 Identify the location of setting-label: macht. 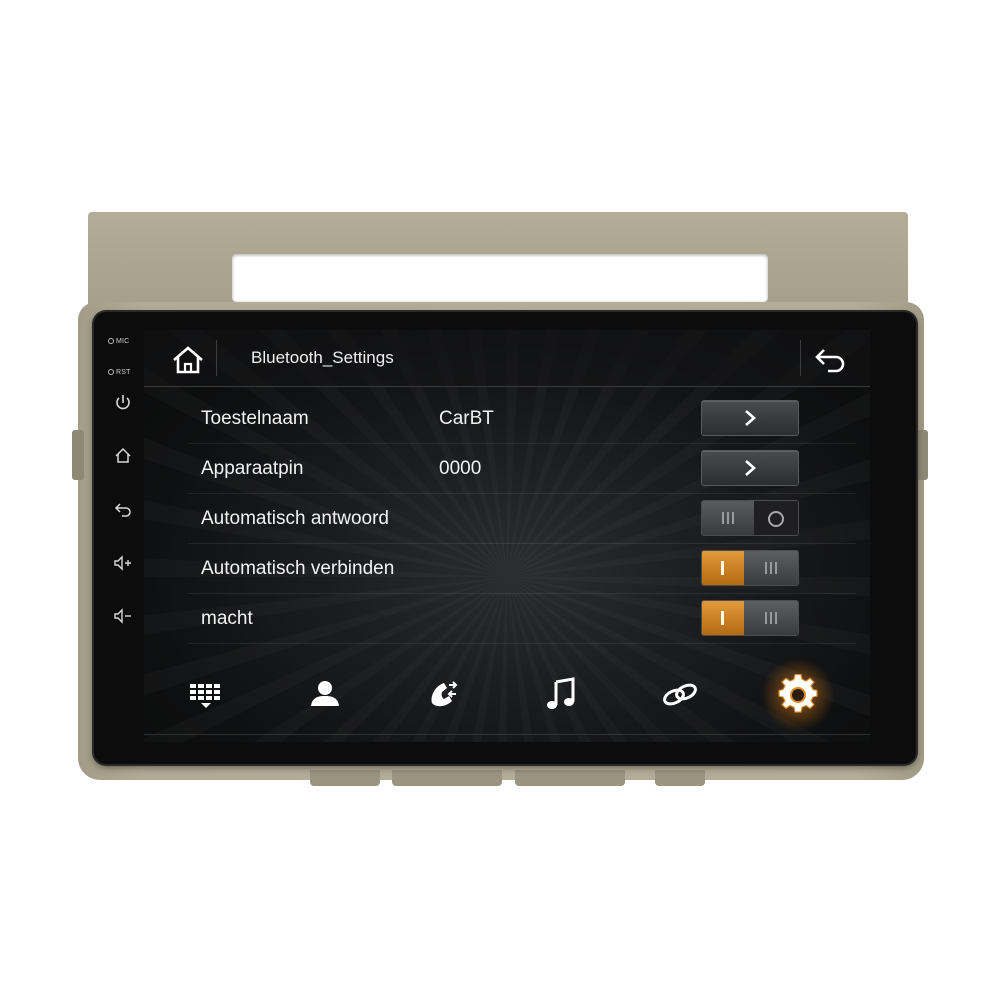
(227, 618).